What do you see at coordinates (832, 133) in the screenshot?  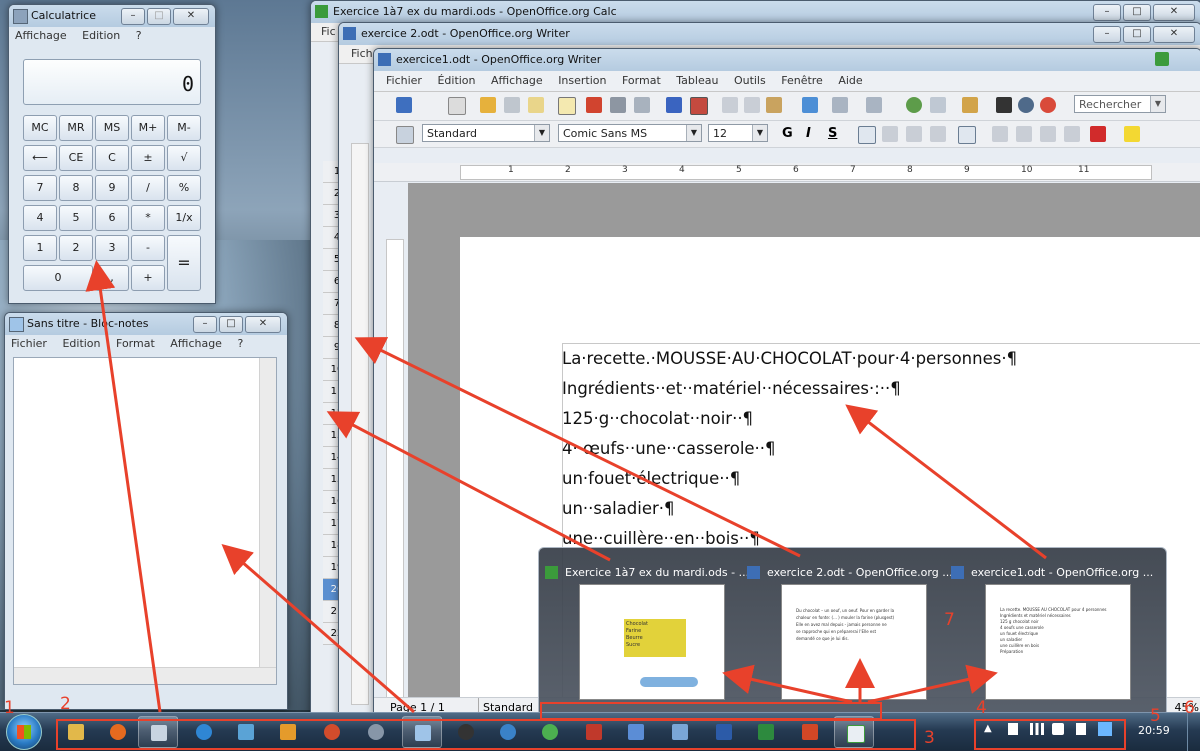 I see `underline-button: S` at bounding box center [832, 133].